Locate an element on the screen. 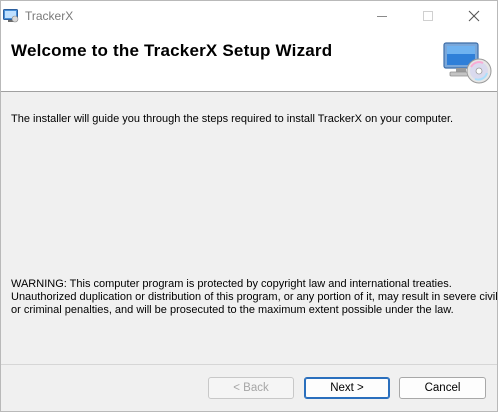  minimize-icon is located at coordinates (382, 16).